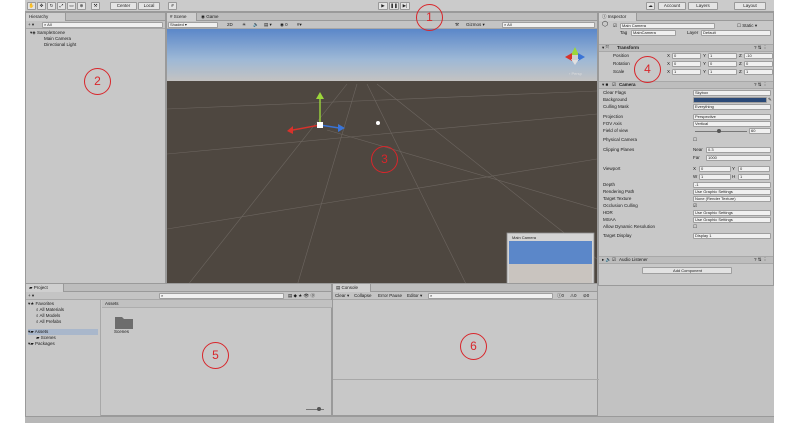  Describe the element at coordinates (284, 25) in the screenshot. I see `hidden-objects-toggle: ◉ 0` at that location.